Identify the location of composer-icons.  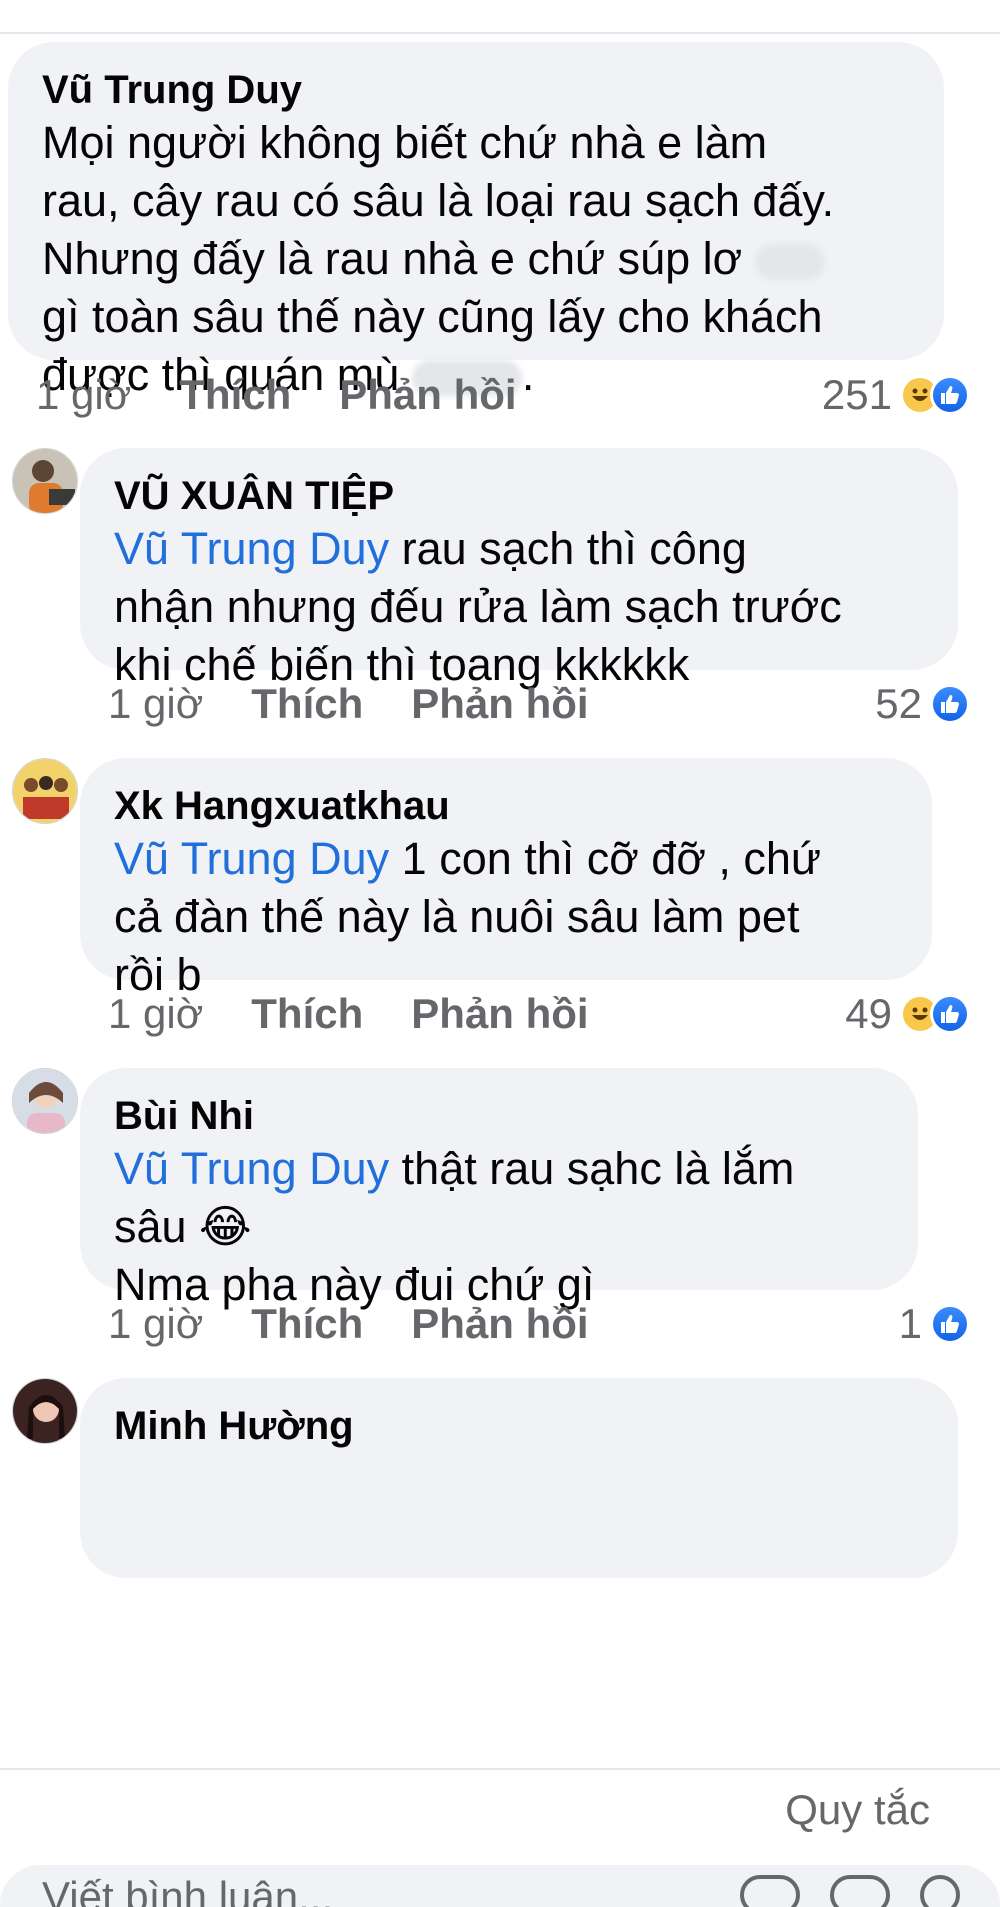
(850, 1891).